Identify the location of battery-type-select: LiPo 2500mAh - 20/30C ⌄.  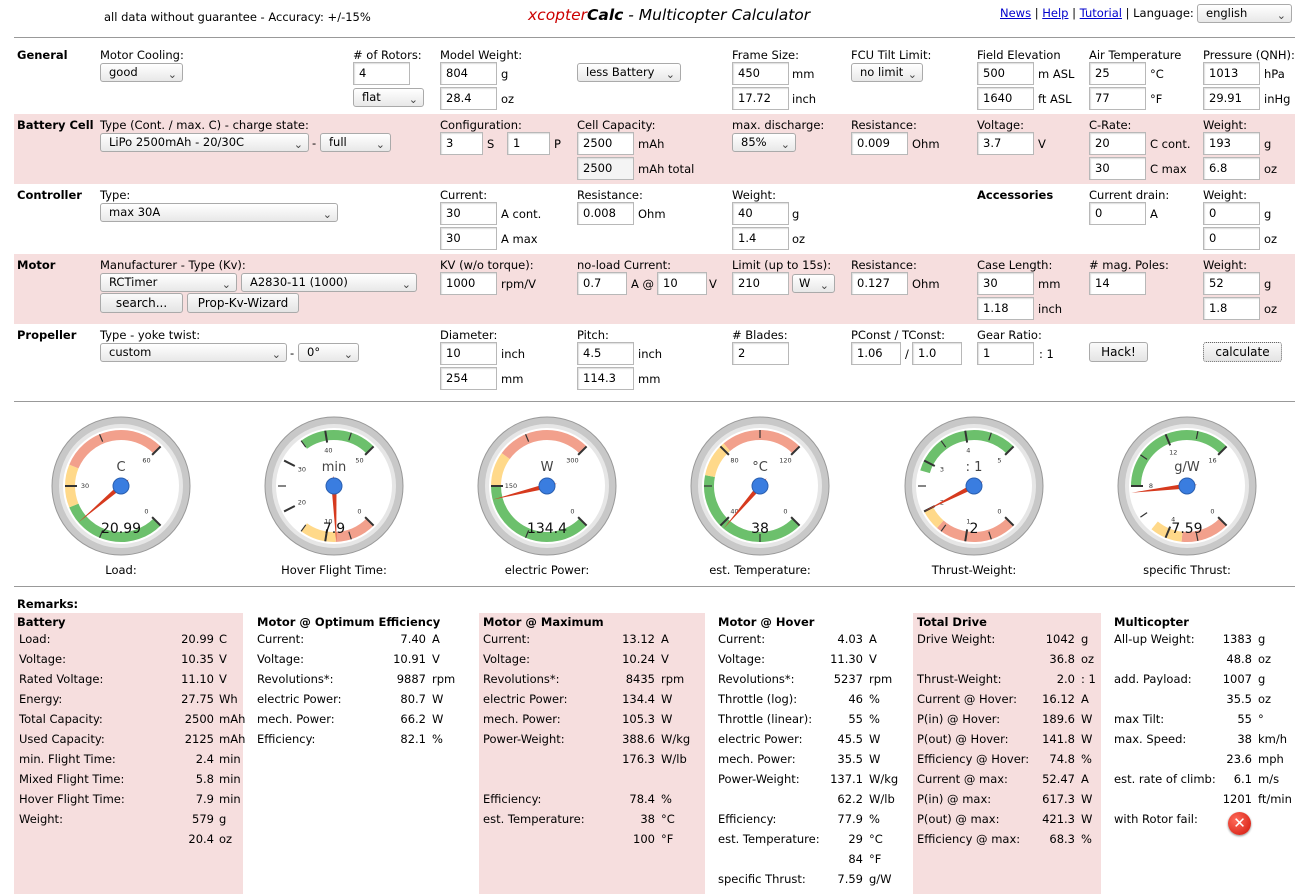
(204, 142).